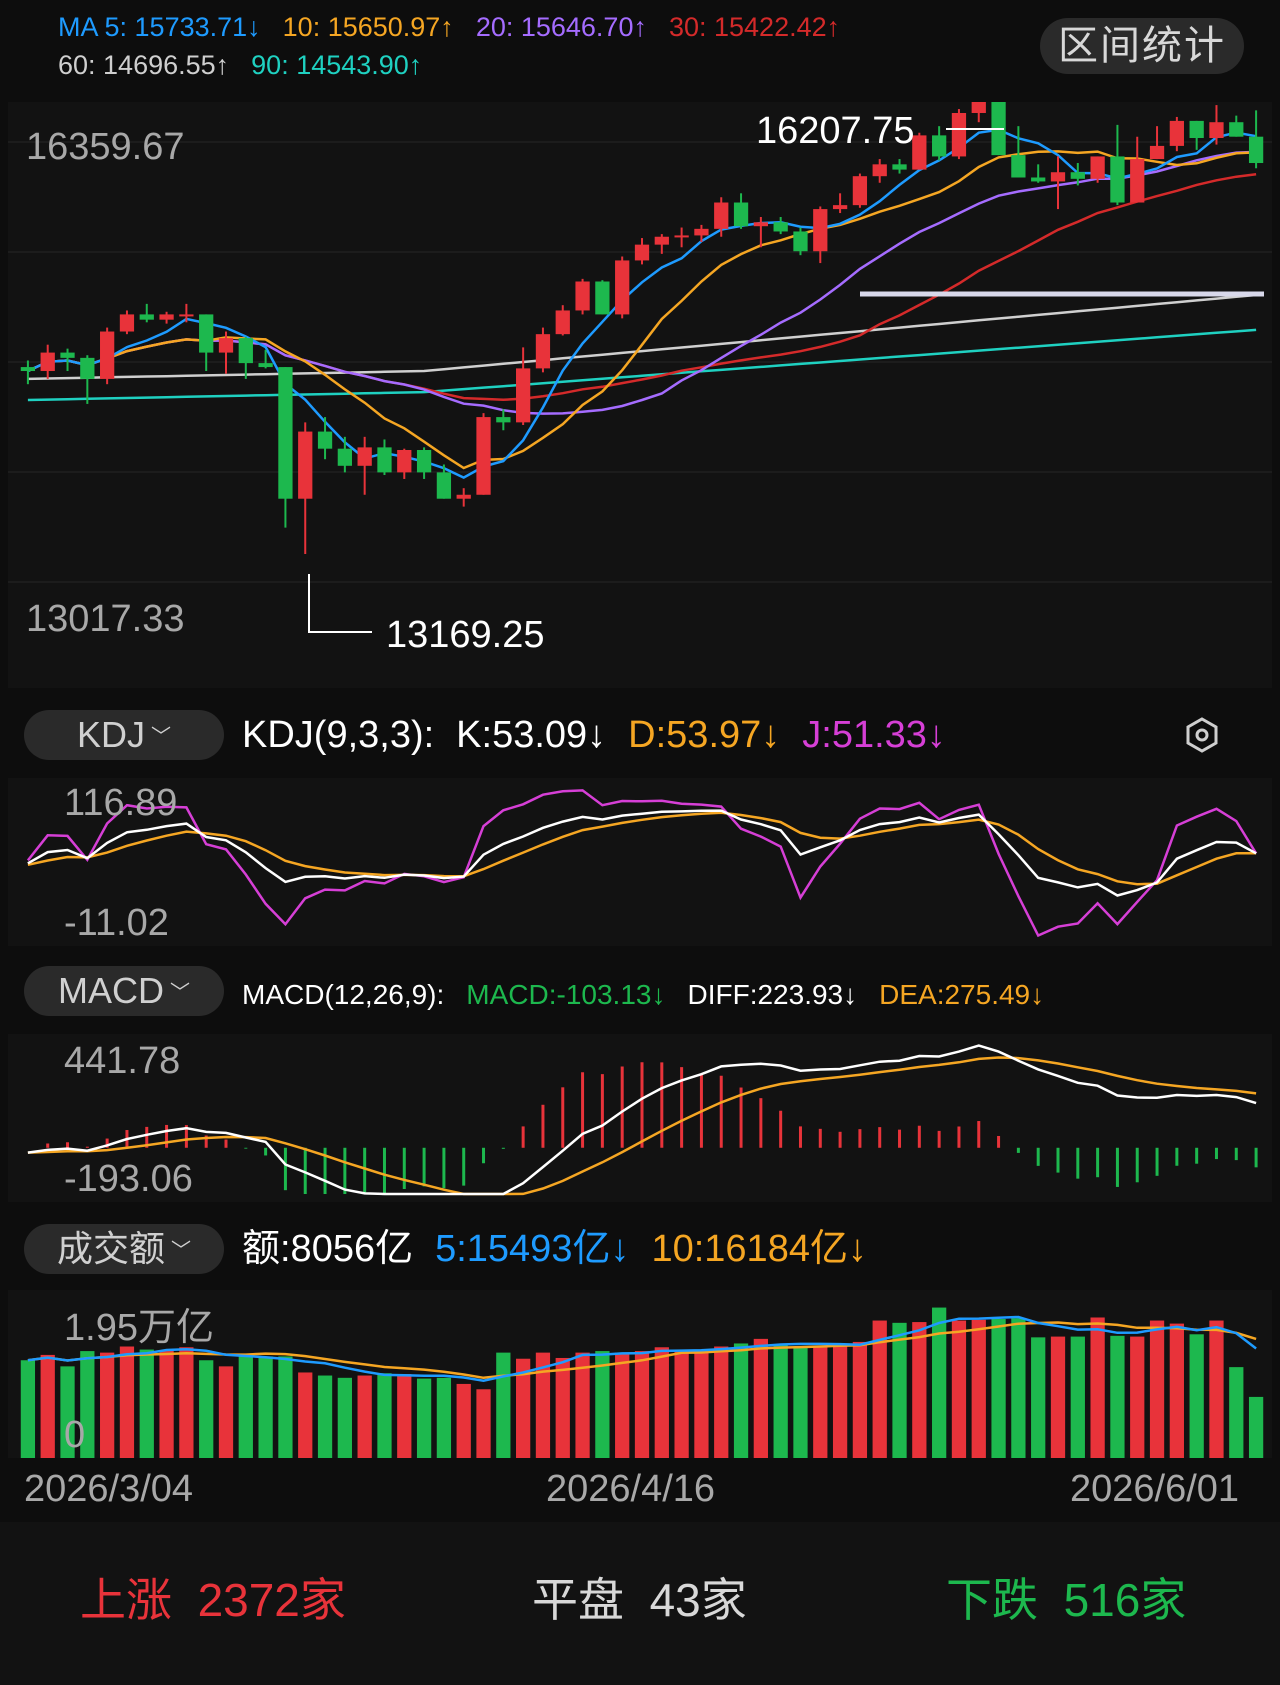 The width and height of the screenshot is (1280, 1685). What do you see at coordinates (704, 735) in the screenshot?
I see `kdj-d-value: D:53.97↓` at bounding box center [704, 735].